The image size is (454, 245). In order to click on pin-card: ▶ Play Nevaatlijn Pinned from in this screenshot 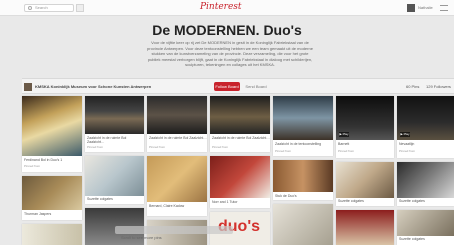, I will do `click(425, 127)`.